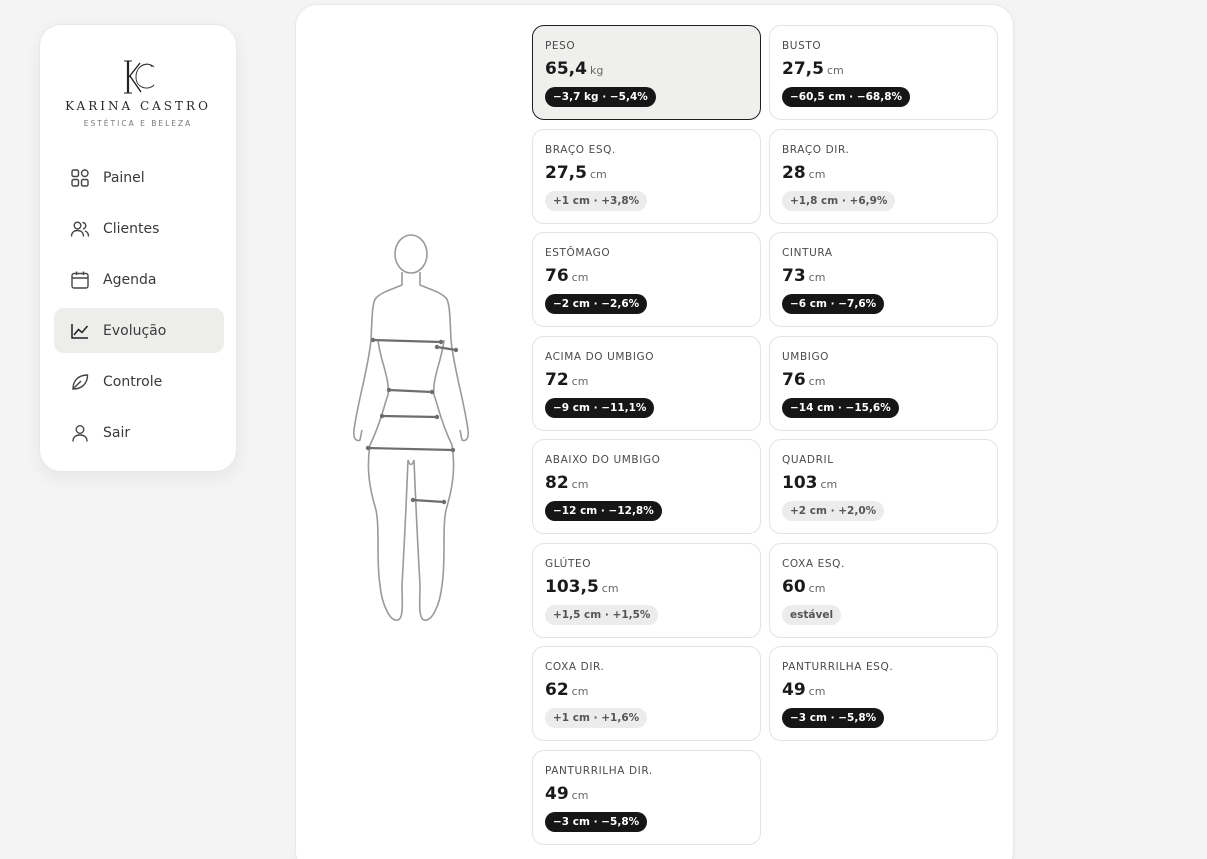  Describe the element at coordinates (603, 511) in the screenshot. I see `delta-badge: −12 cm · −12,8%` at that location.